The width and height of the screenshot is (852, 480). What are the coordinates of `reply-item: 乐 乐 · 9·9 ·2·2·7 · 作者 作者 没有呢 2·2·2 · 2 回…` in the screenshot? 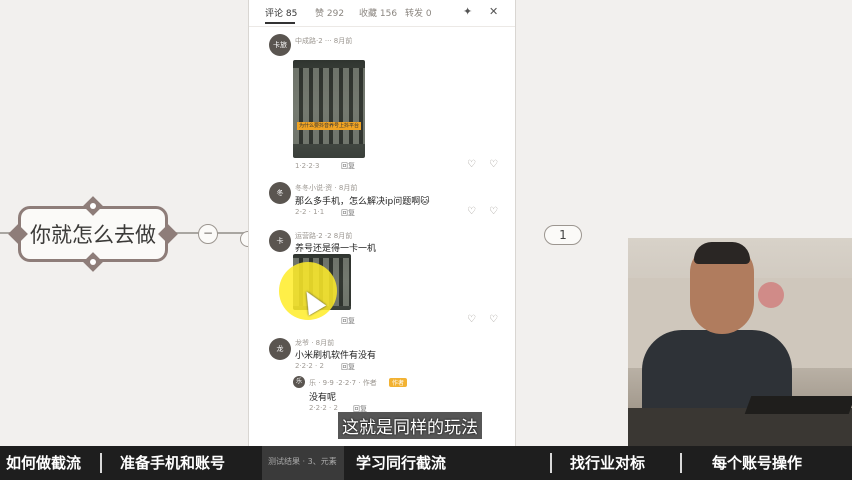 It's located at (382, 396).